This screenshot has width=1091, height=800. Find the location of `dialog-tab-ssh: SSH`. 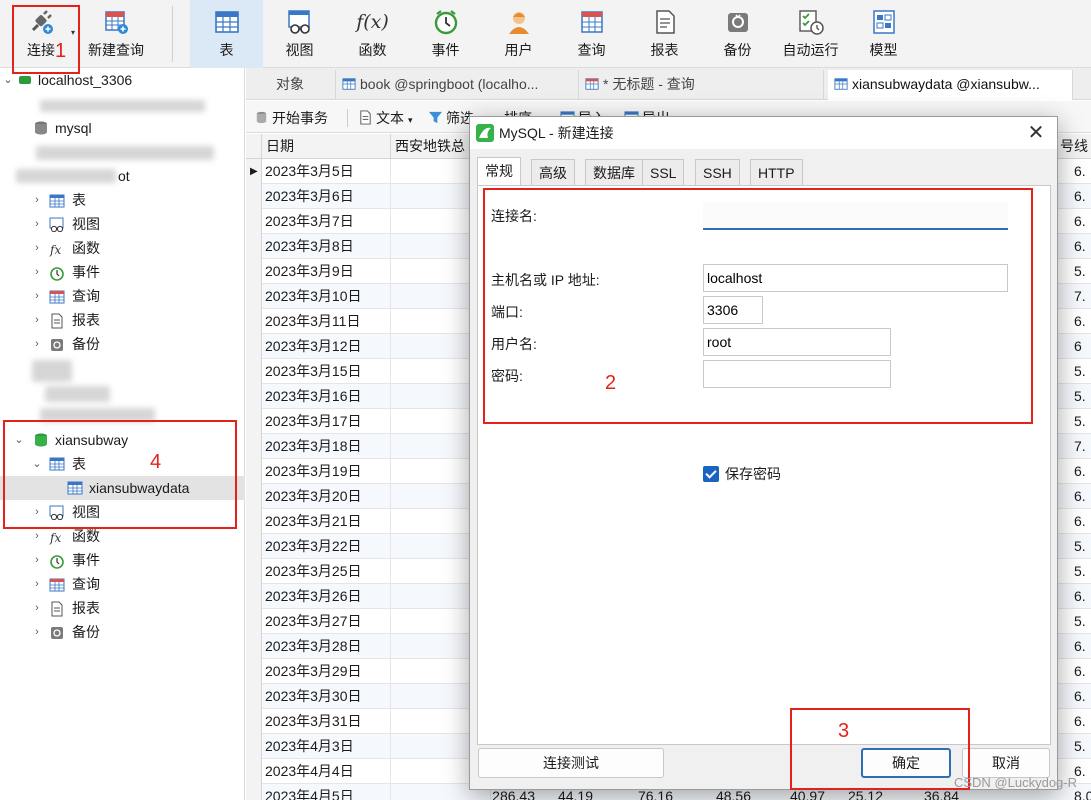

dialog-tab-ssh: SSH is located at coordinates (717, 172).